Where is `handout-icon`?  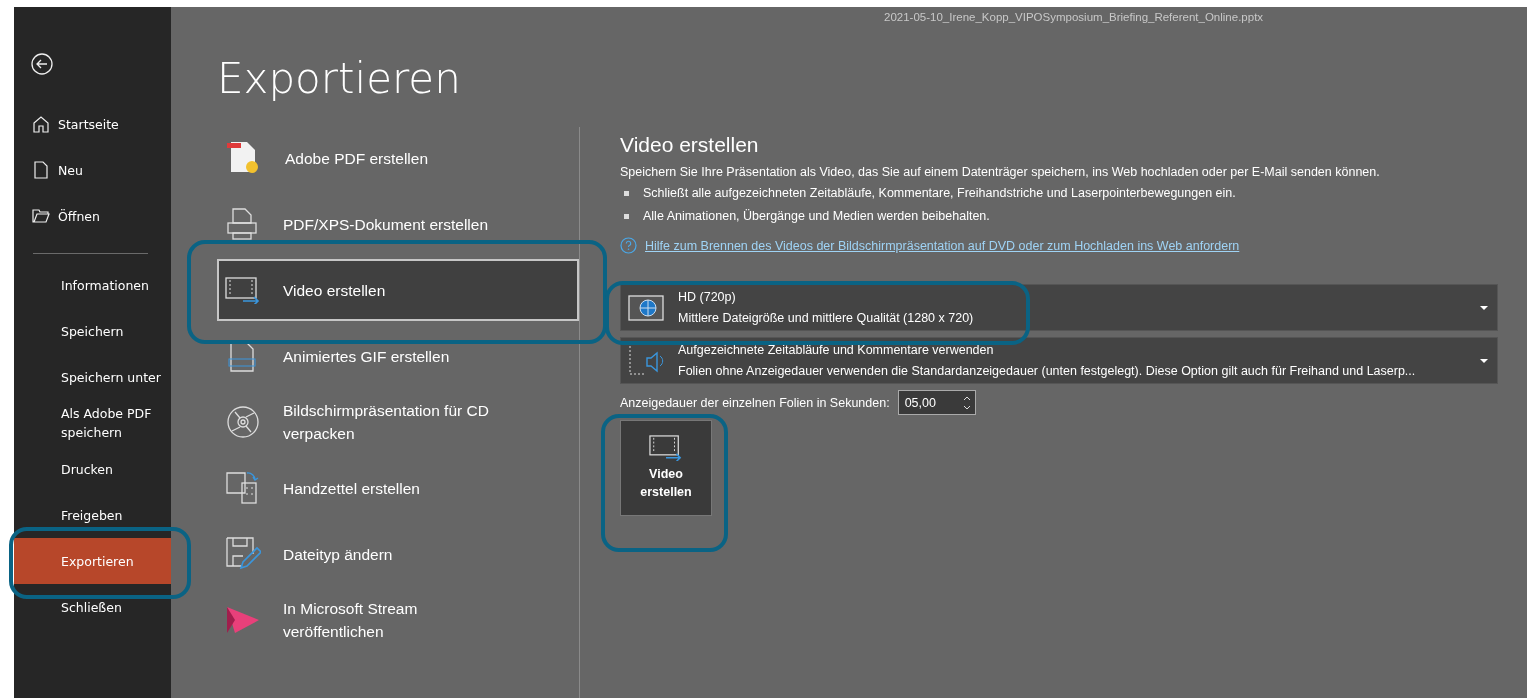 handout-icon is located at coordinates (243, 488).